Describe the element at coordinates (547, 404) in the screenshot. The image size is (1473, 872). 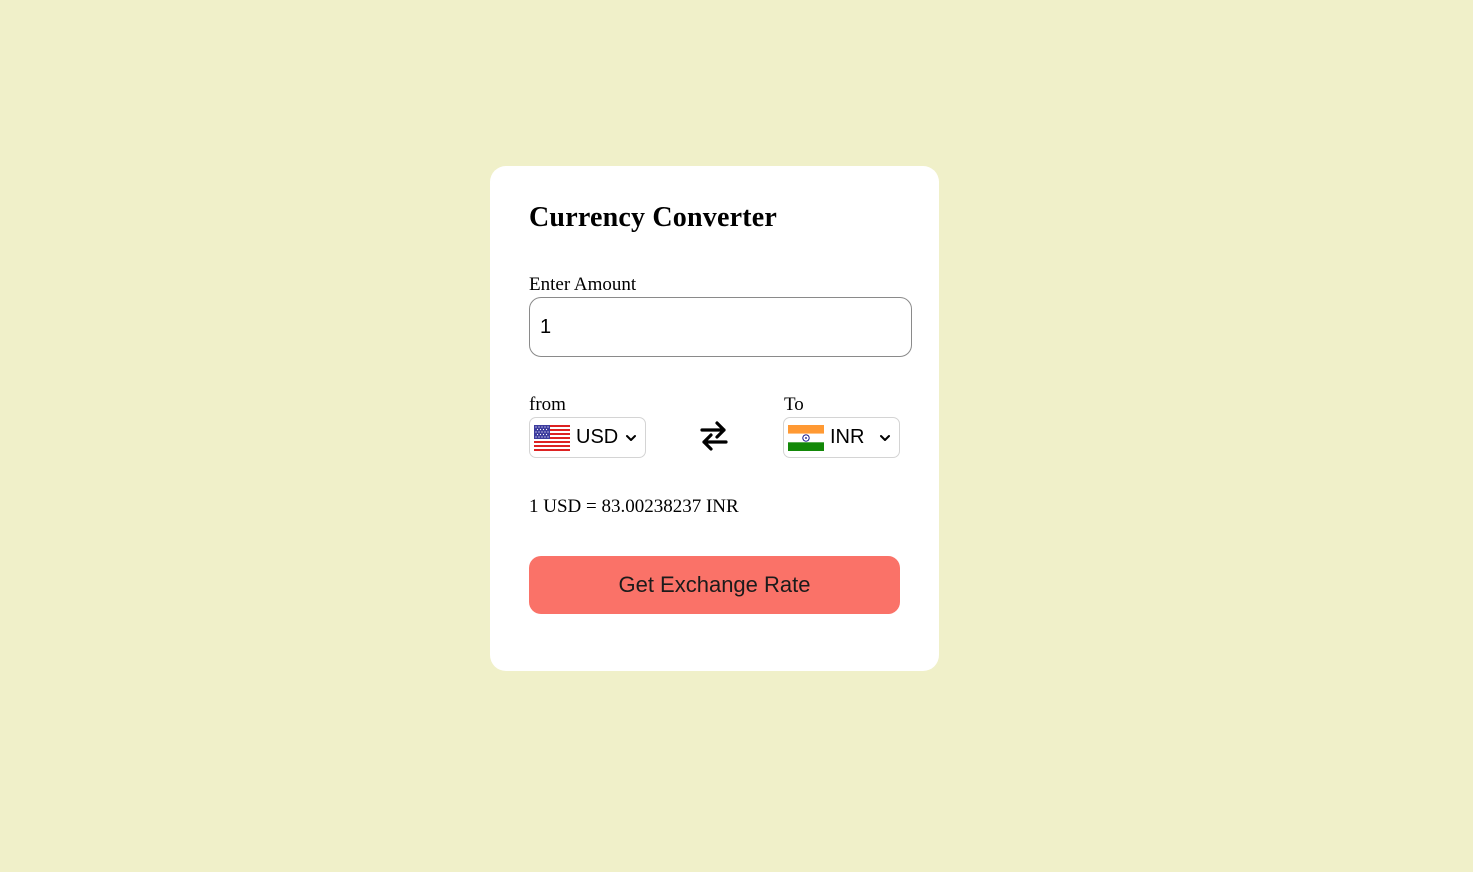
I see `from-label: from` at that location.